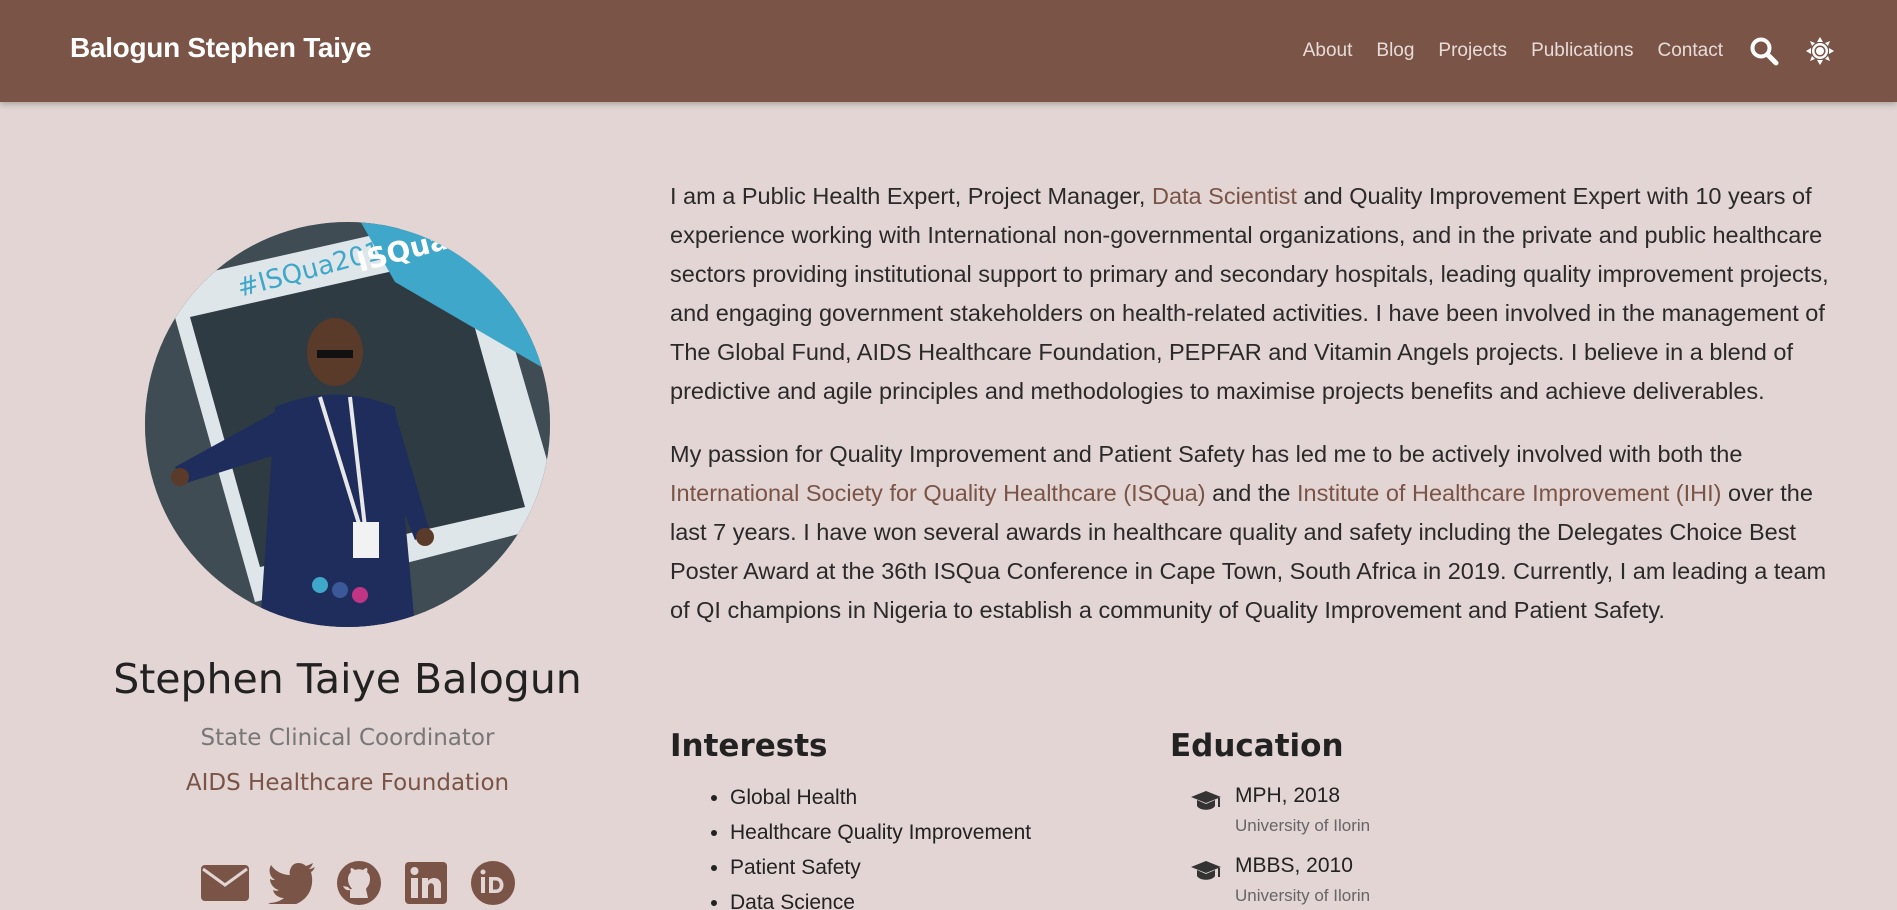 The height and width of the screenshot is (910, 1897). What do you see at coordinates (1251, 493) in the screenshot?
I see `bio-text: and the` at bounding box center [1251, 493].